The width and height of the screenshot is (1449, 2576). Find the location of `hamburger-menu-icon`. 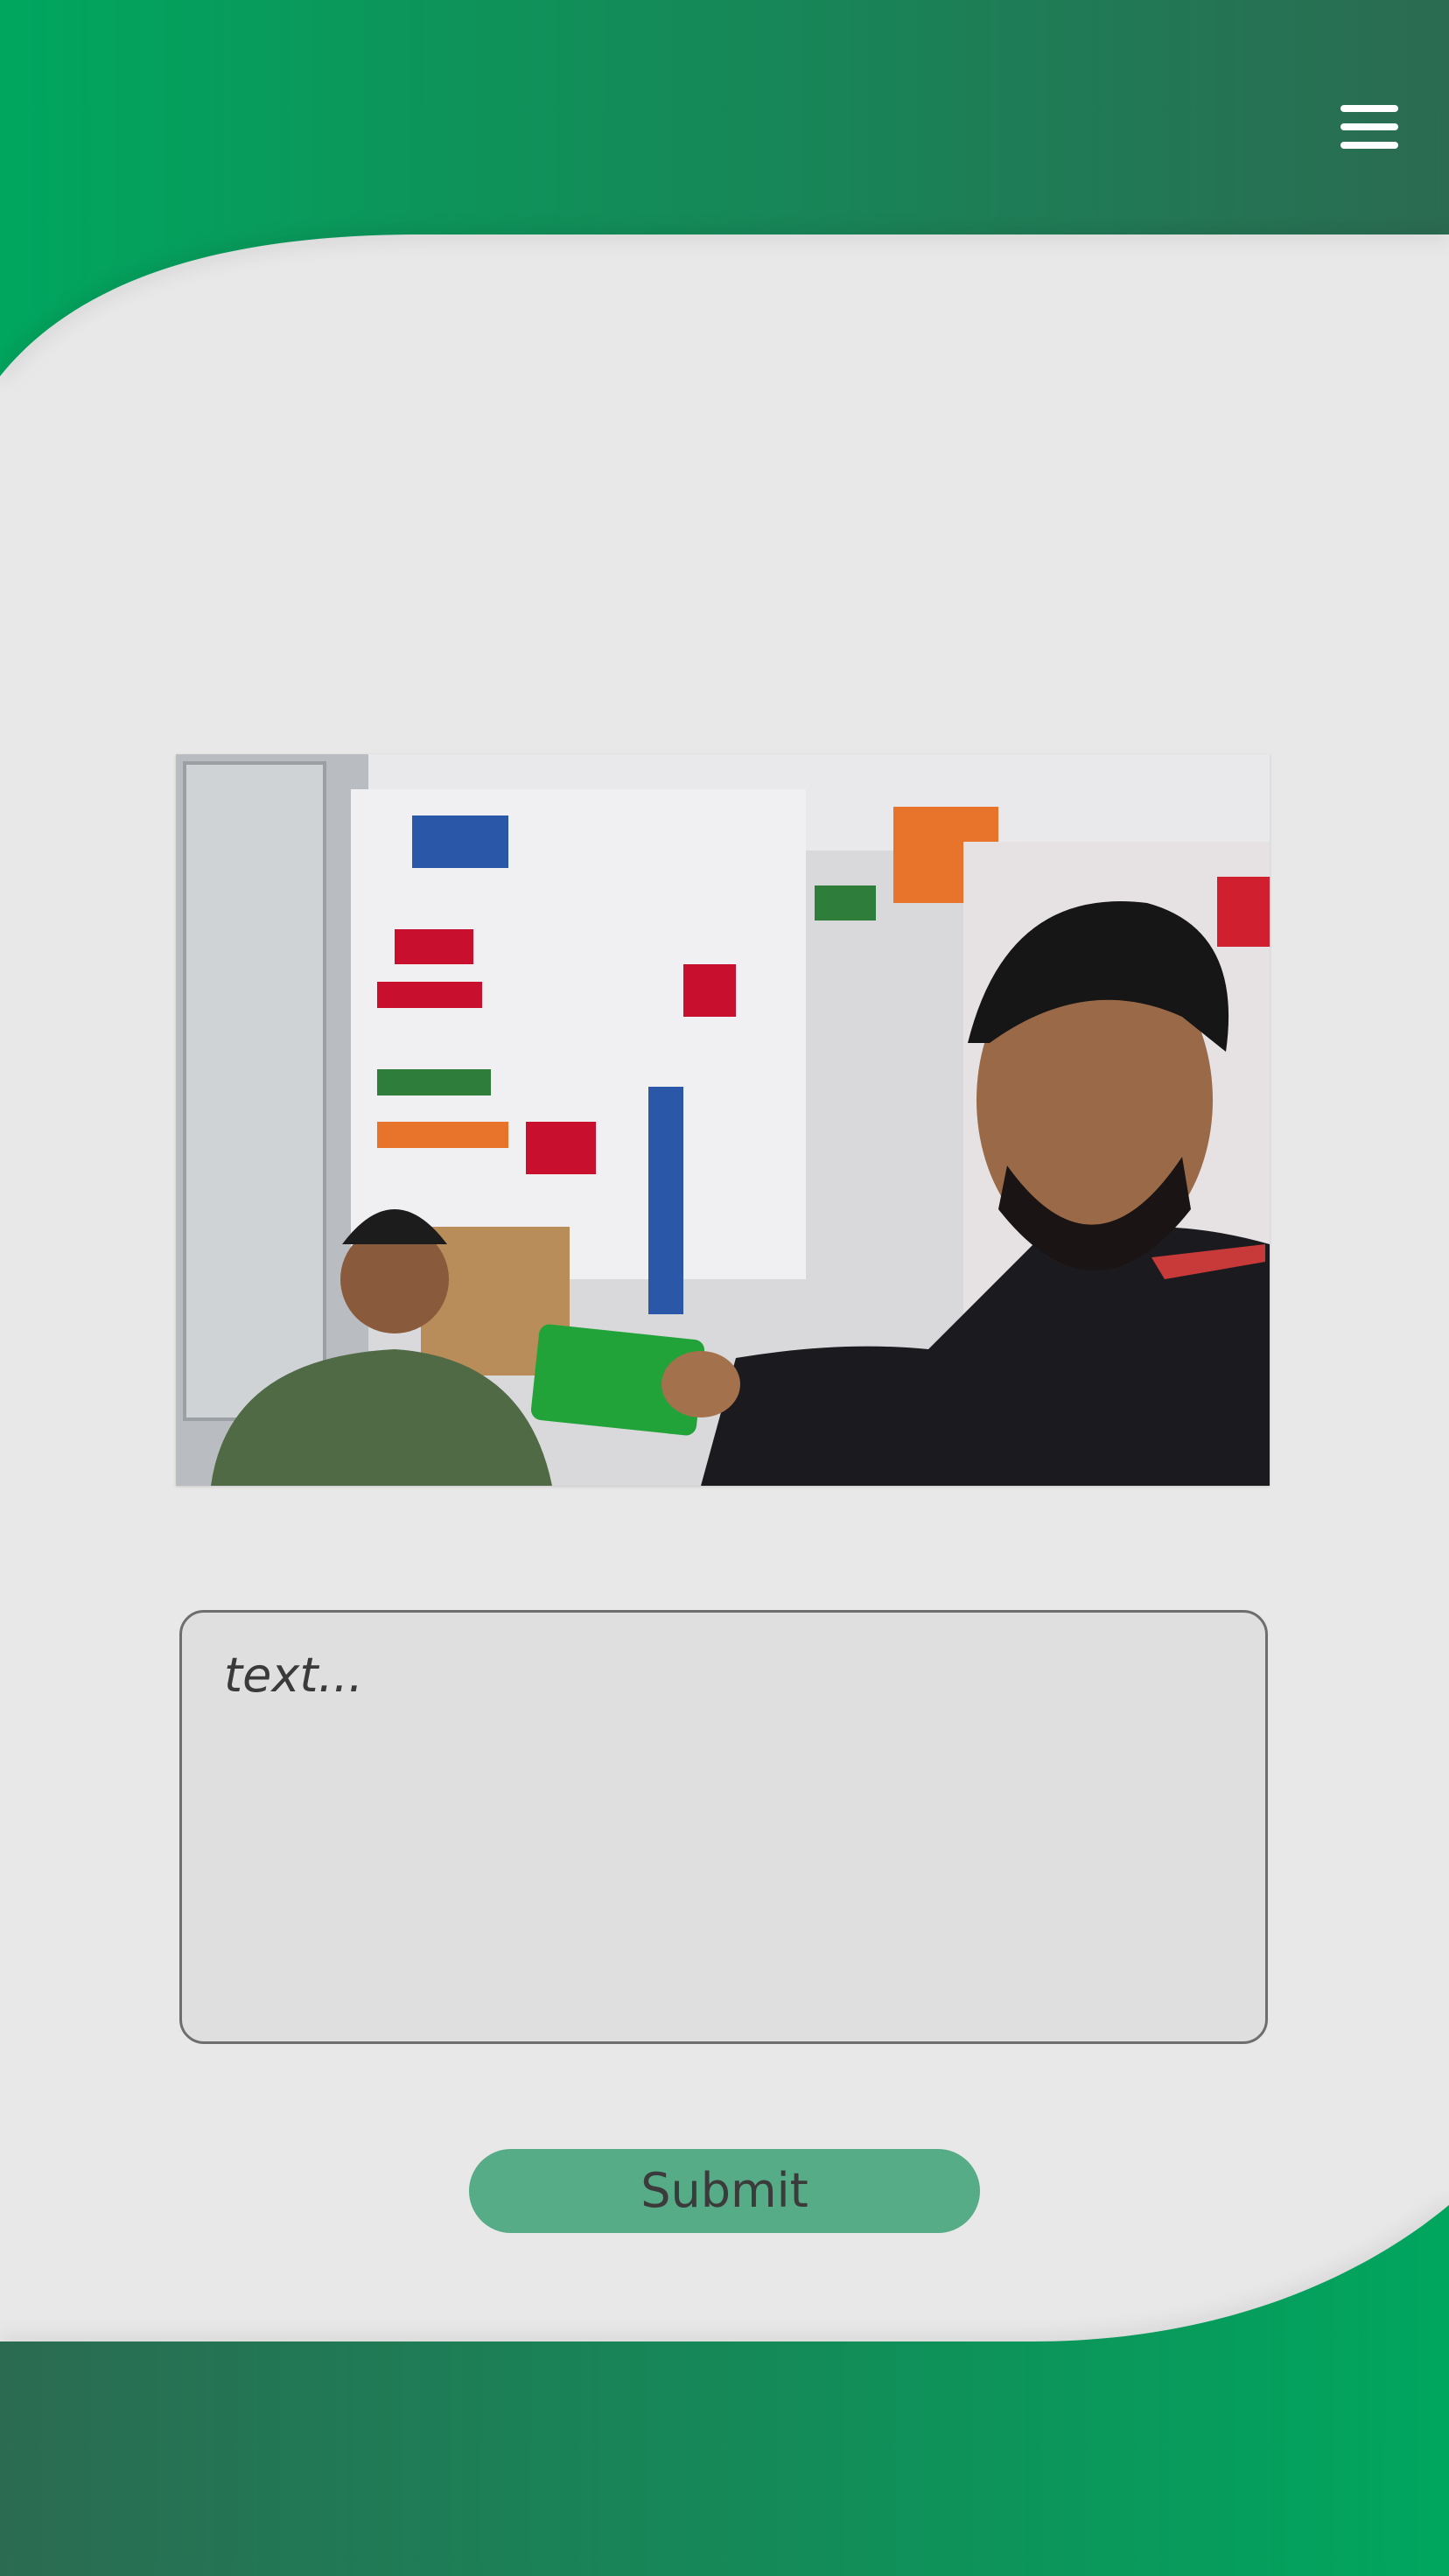

hamburger-menu-icon is located at coordinates (1369, 127).